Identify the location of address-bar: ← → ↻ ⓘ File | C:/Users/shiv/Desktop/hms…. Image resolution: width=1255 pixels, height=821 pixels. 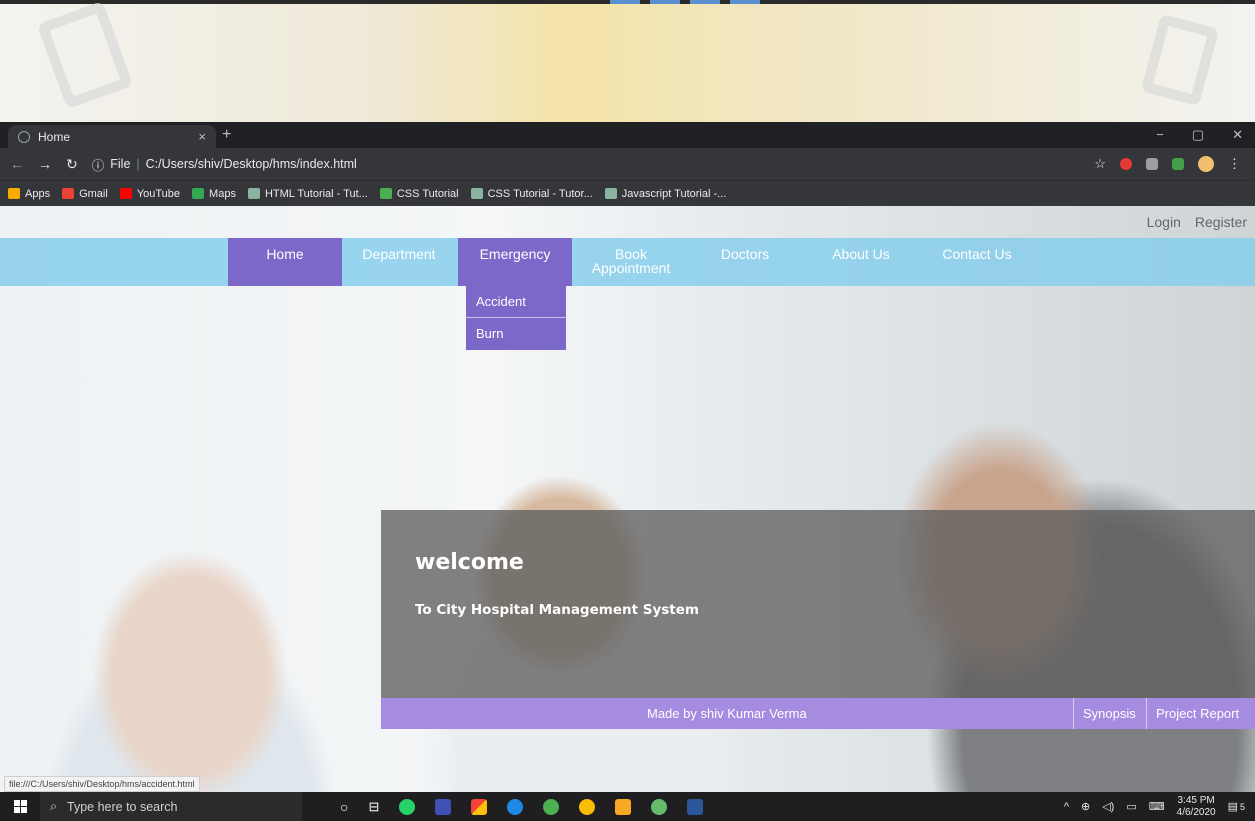
(627, 164).